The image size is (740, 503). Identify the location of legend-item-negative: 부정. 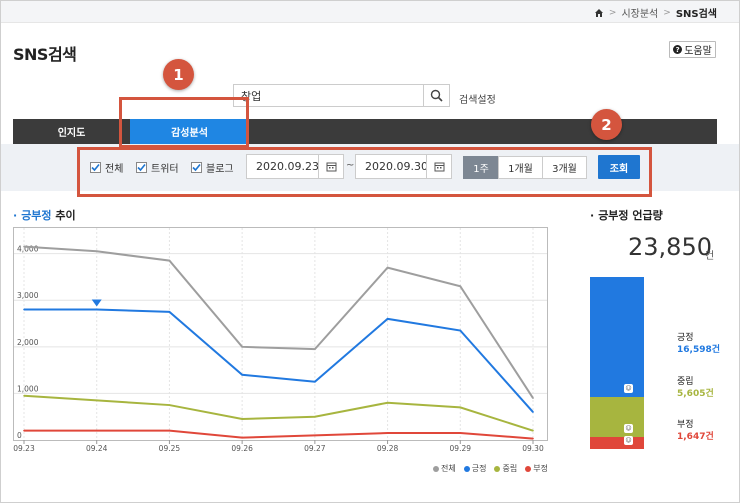
(536, 468).